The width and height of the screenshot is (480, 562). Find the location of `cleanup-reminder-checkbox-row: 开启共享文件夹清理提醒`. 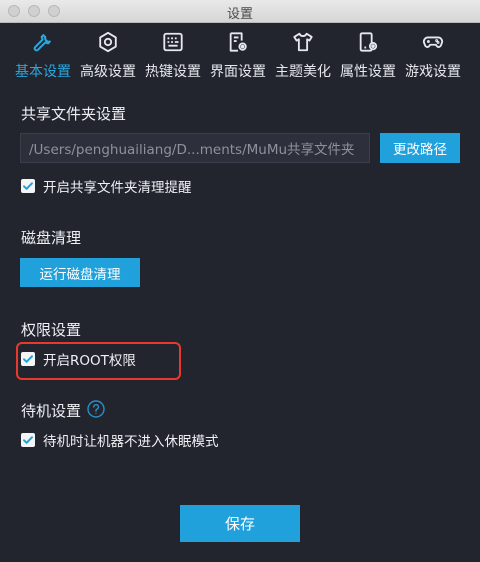

cleanup-reminder-checkbox-row: 开启共享文件夹清理提醒 is located at coordinates (106, 186).